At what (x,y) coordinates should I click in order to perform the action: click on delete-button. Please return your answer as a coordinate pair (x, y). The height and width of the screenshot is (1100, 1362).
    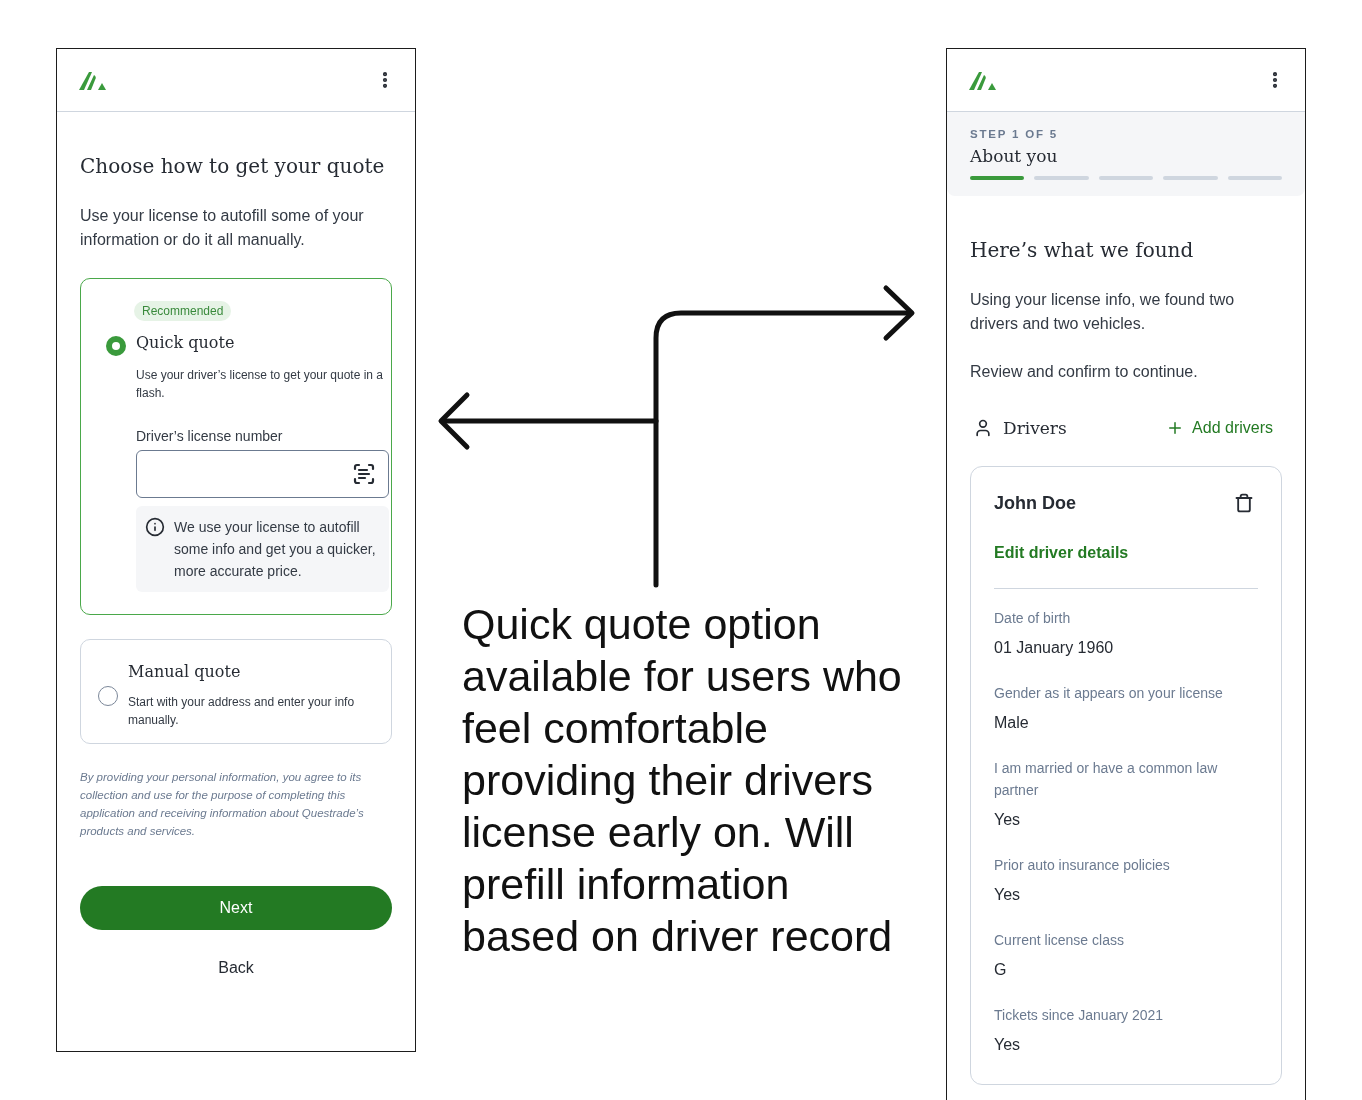
    Looking at the image, I should click on (1244, 503).